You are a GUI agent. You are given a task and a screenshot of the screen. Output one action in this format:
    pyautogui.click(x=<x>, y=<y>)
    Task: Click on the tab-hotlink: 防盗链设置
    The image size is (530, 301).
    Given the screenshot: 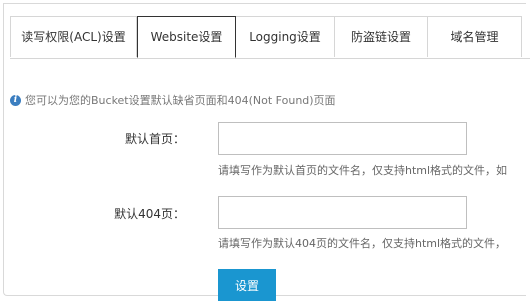 What is the action you would take?
    pyautogui.click(x=381, y=36)
    